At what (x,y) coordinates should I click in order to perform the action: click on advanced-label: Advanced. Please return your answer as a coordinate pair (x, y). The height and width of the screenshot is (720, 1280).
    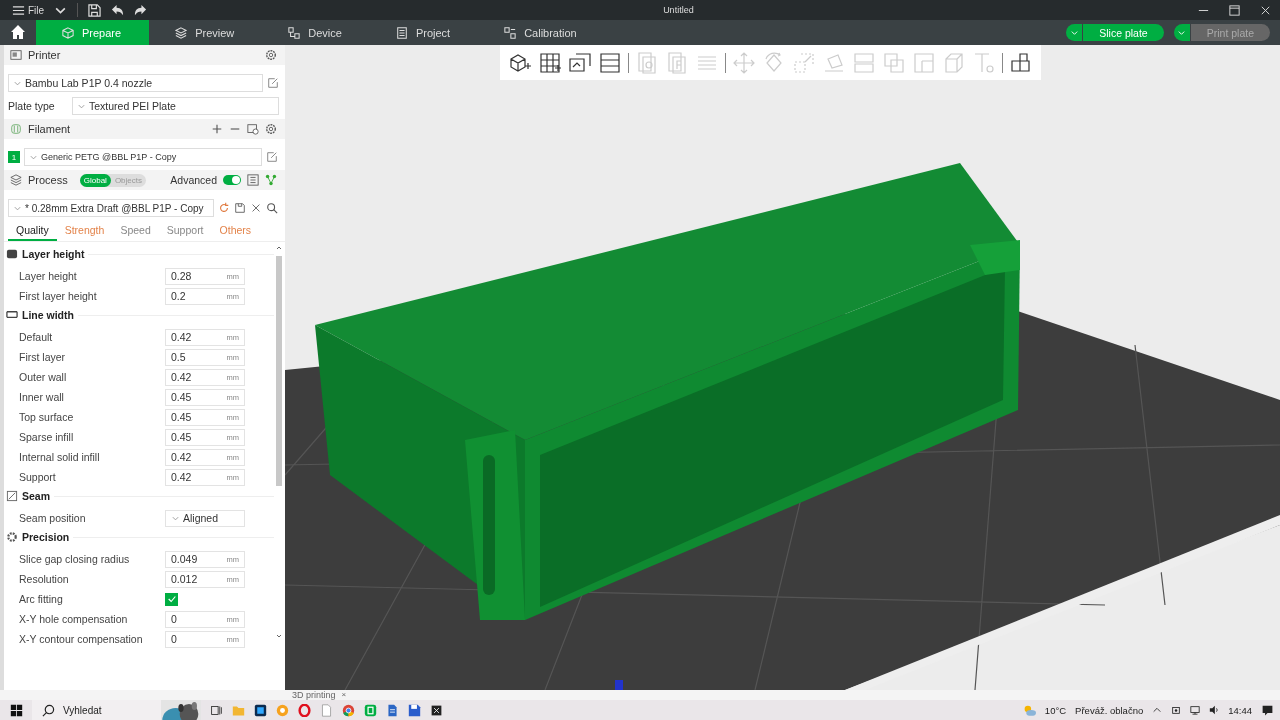
    Looking at the image, I should click on (193, 180).